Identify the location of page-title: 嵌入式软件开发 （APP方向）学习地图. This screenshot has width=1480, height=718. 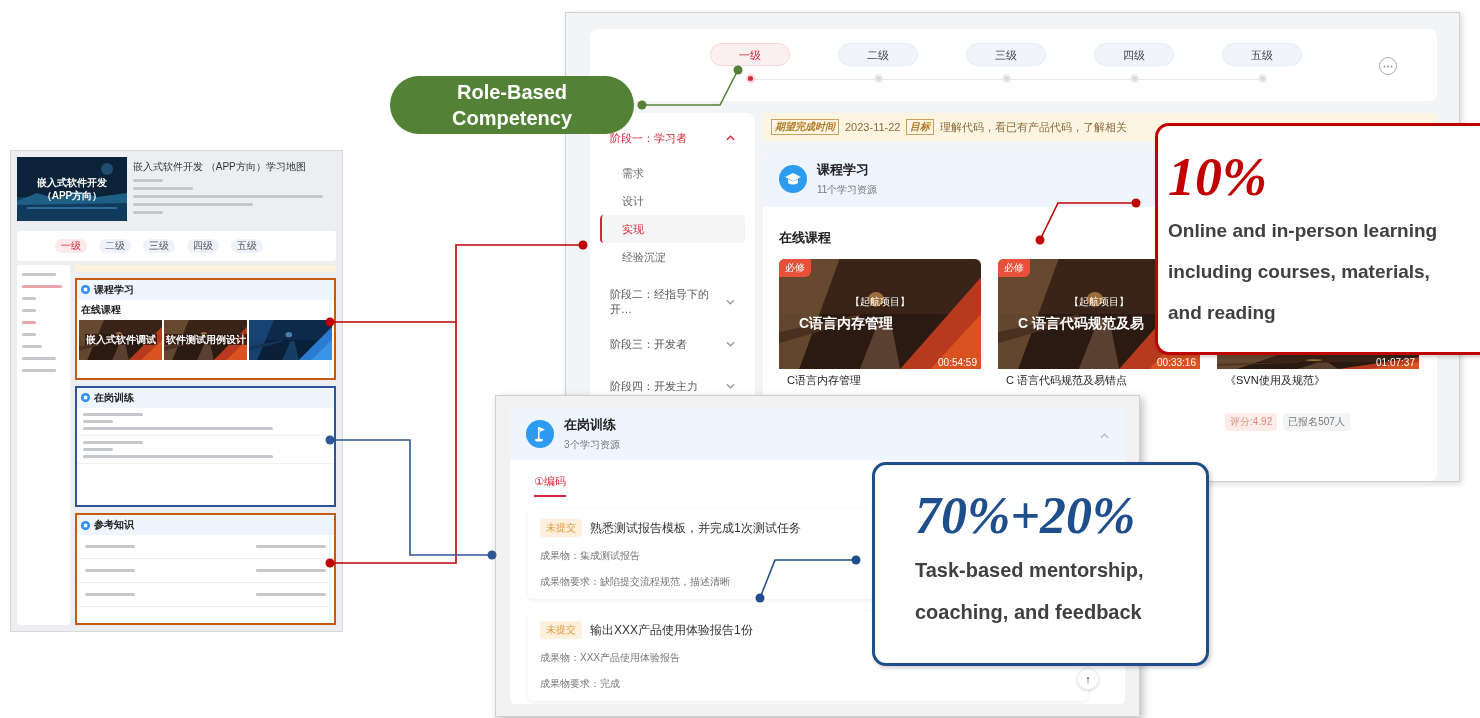
(219, 167).